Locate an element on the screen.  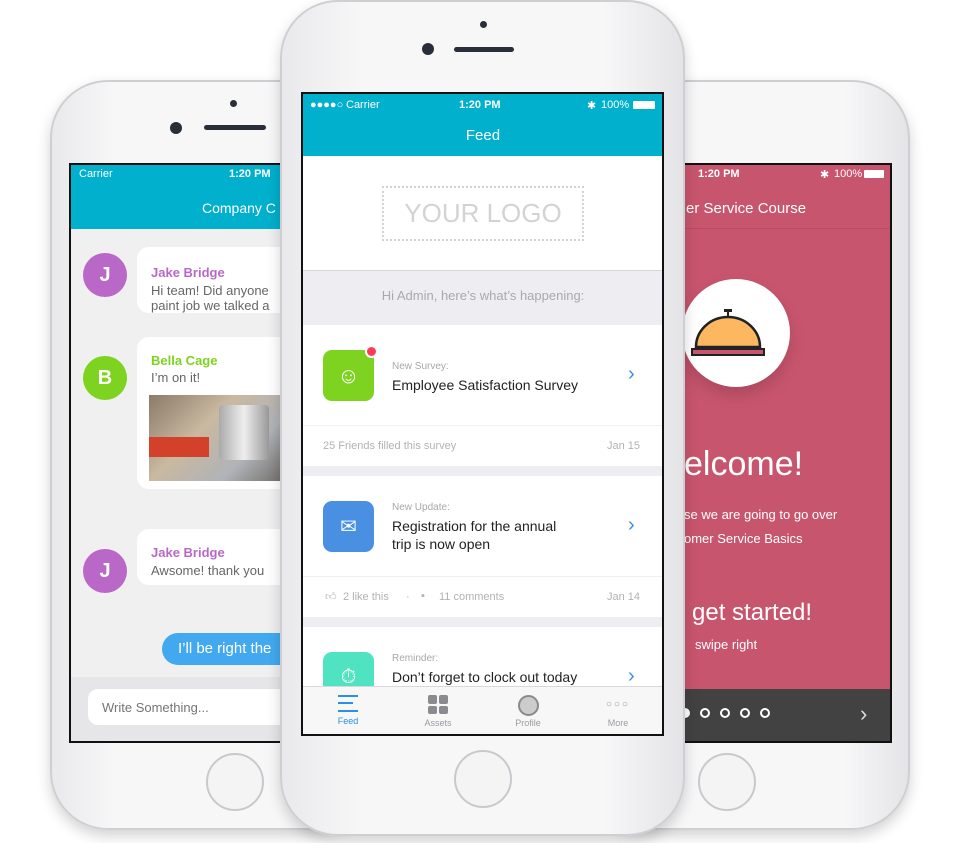
message-text: Awsome! thank you is located at coordinates (208, 570).